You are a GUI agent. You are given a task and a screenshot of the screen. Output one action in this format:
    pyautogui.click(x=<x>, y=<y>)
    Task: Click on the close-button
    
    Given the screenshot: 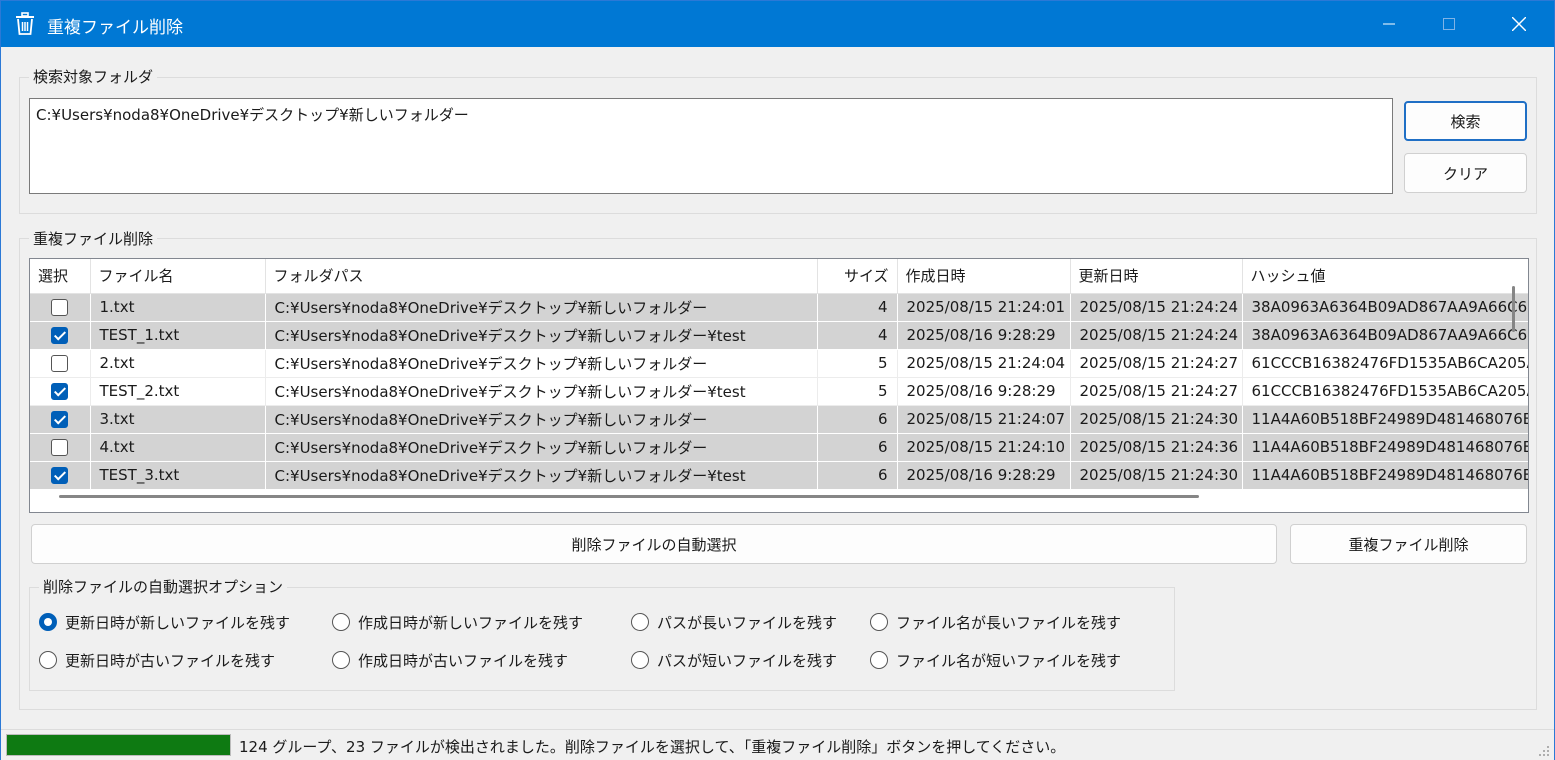 What is the action you would take?
    pyautogui.click(x=1519, y=24)
    